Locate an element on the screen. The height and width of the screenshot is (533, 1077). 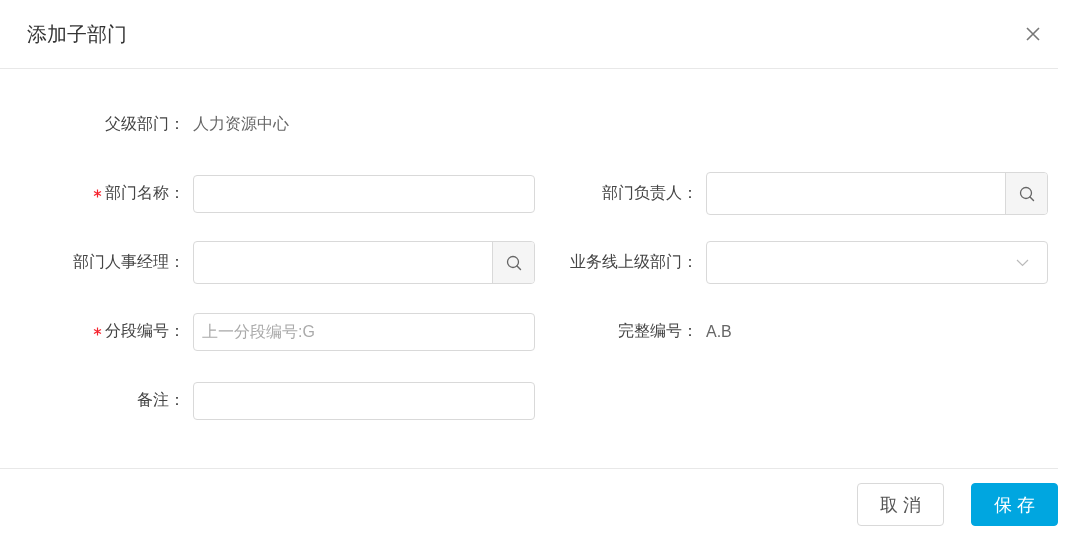
field-label: 分段编号： is located at coordinates (145, 331).